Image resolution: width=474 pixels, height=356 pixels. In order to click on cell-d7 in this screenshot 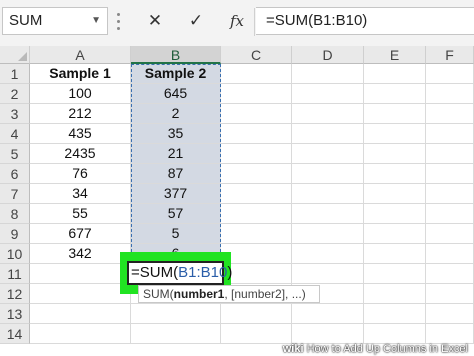, I will do `click(328, 194)`.